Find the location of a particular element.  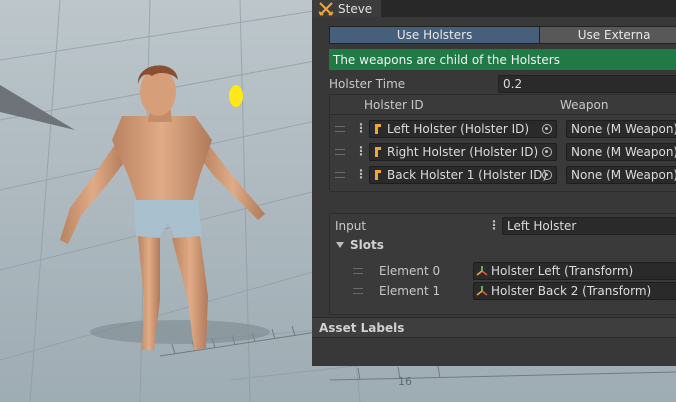

asset-labels-header: Asset Labels is located at coordinates (494, 327).